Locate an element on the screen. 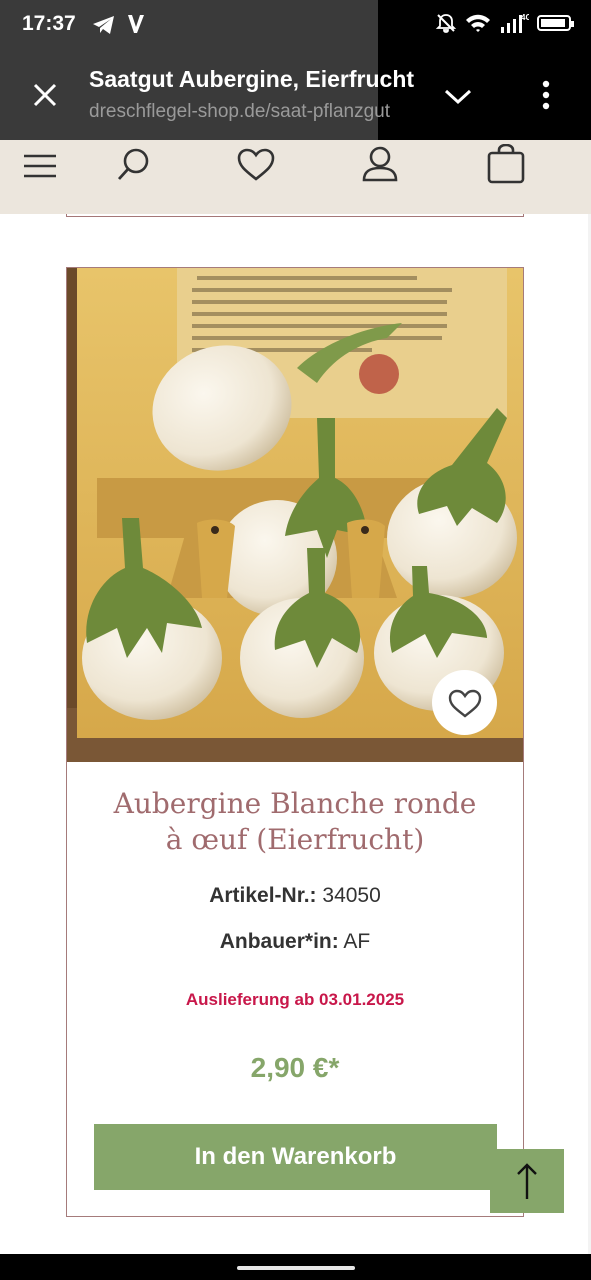 The height and width of the screenshot is (1280, 591). battery-icon is located at coordinates (555, 23).